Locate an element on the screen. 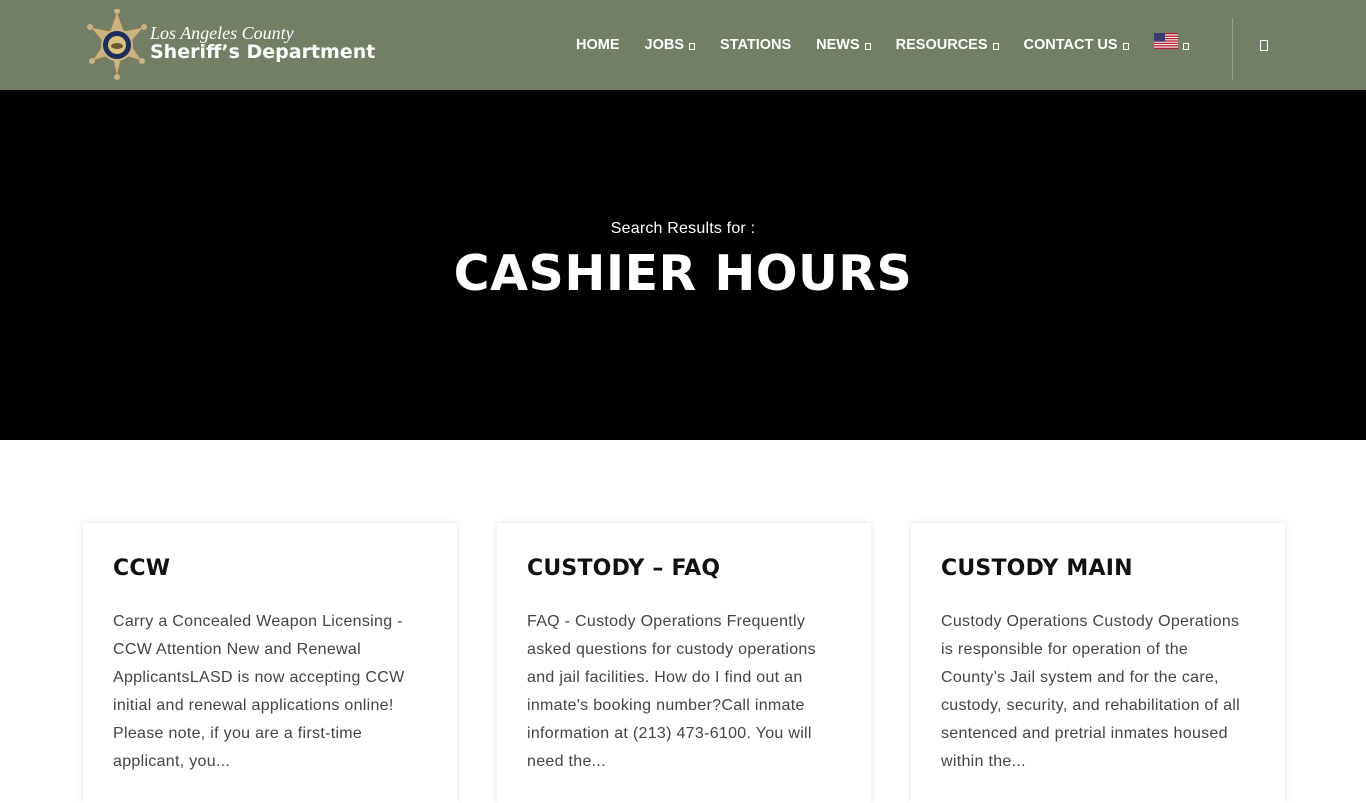 The width and height of the screenshot is (1366, 803). logo-department-name: Sheriff’s Department is located at coordinates (263, 52).